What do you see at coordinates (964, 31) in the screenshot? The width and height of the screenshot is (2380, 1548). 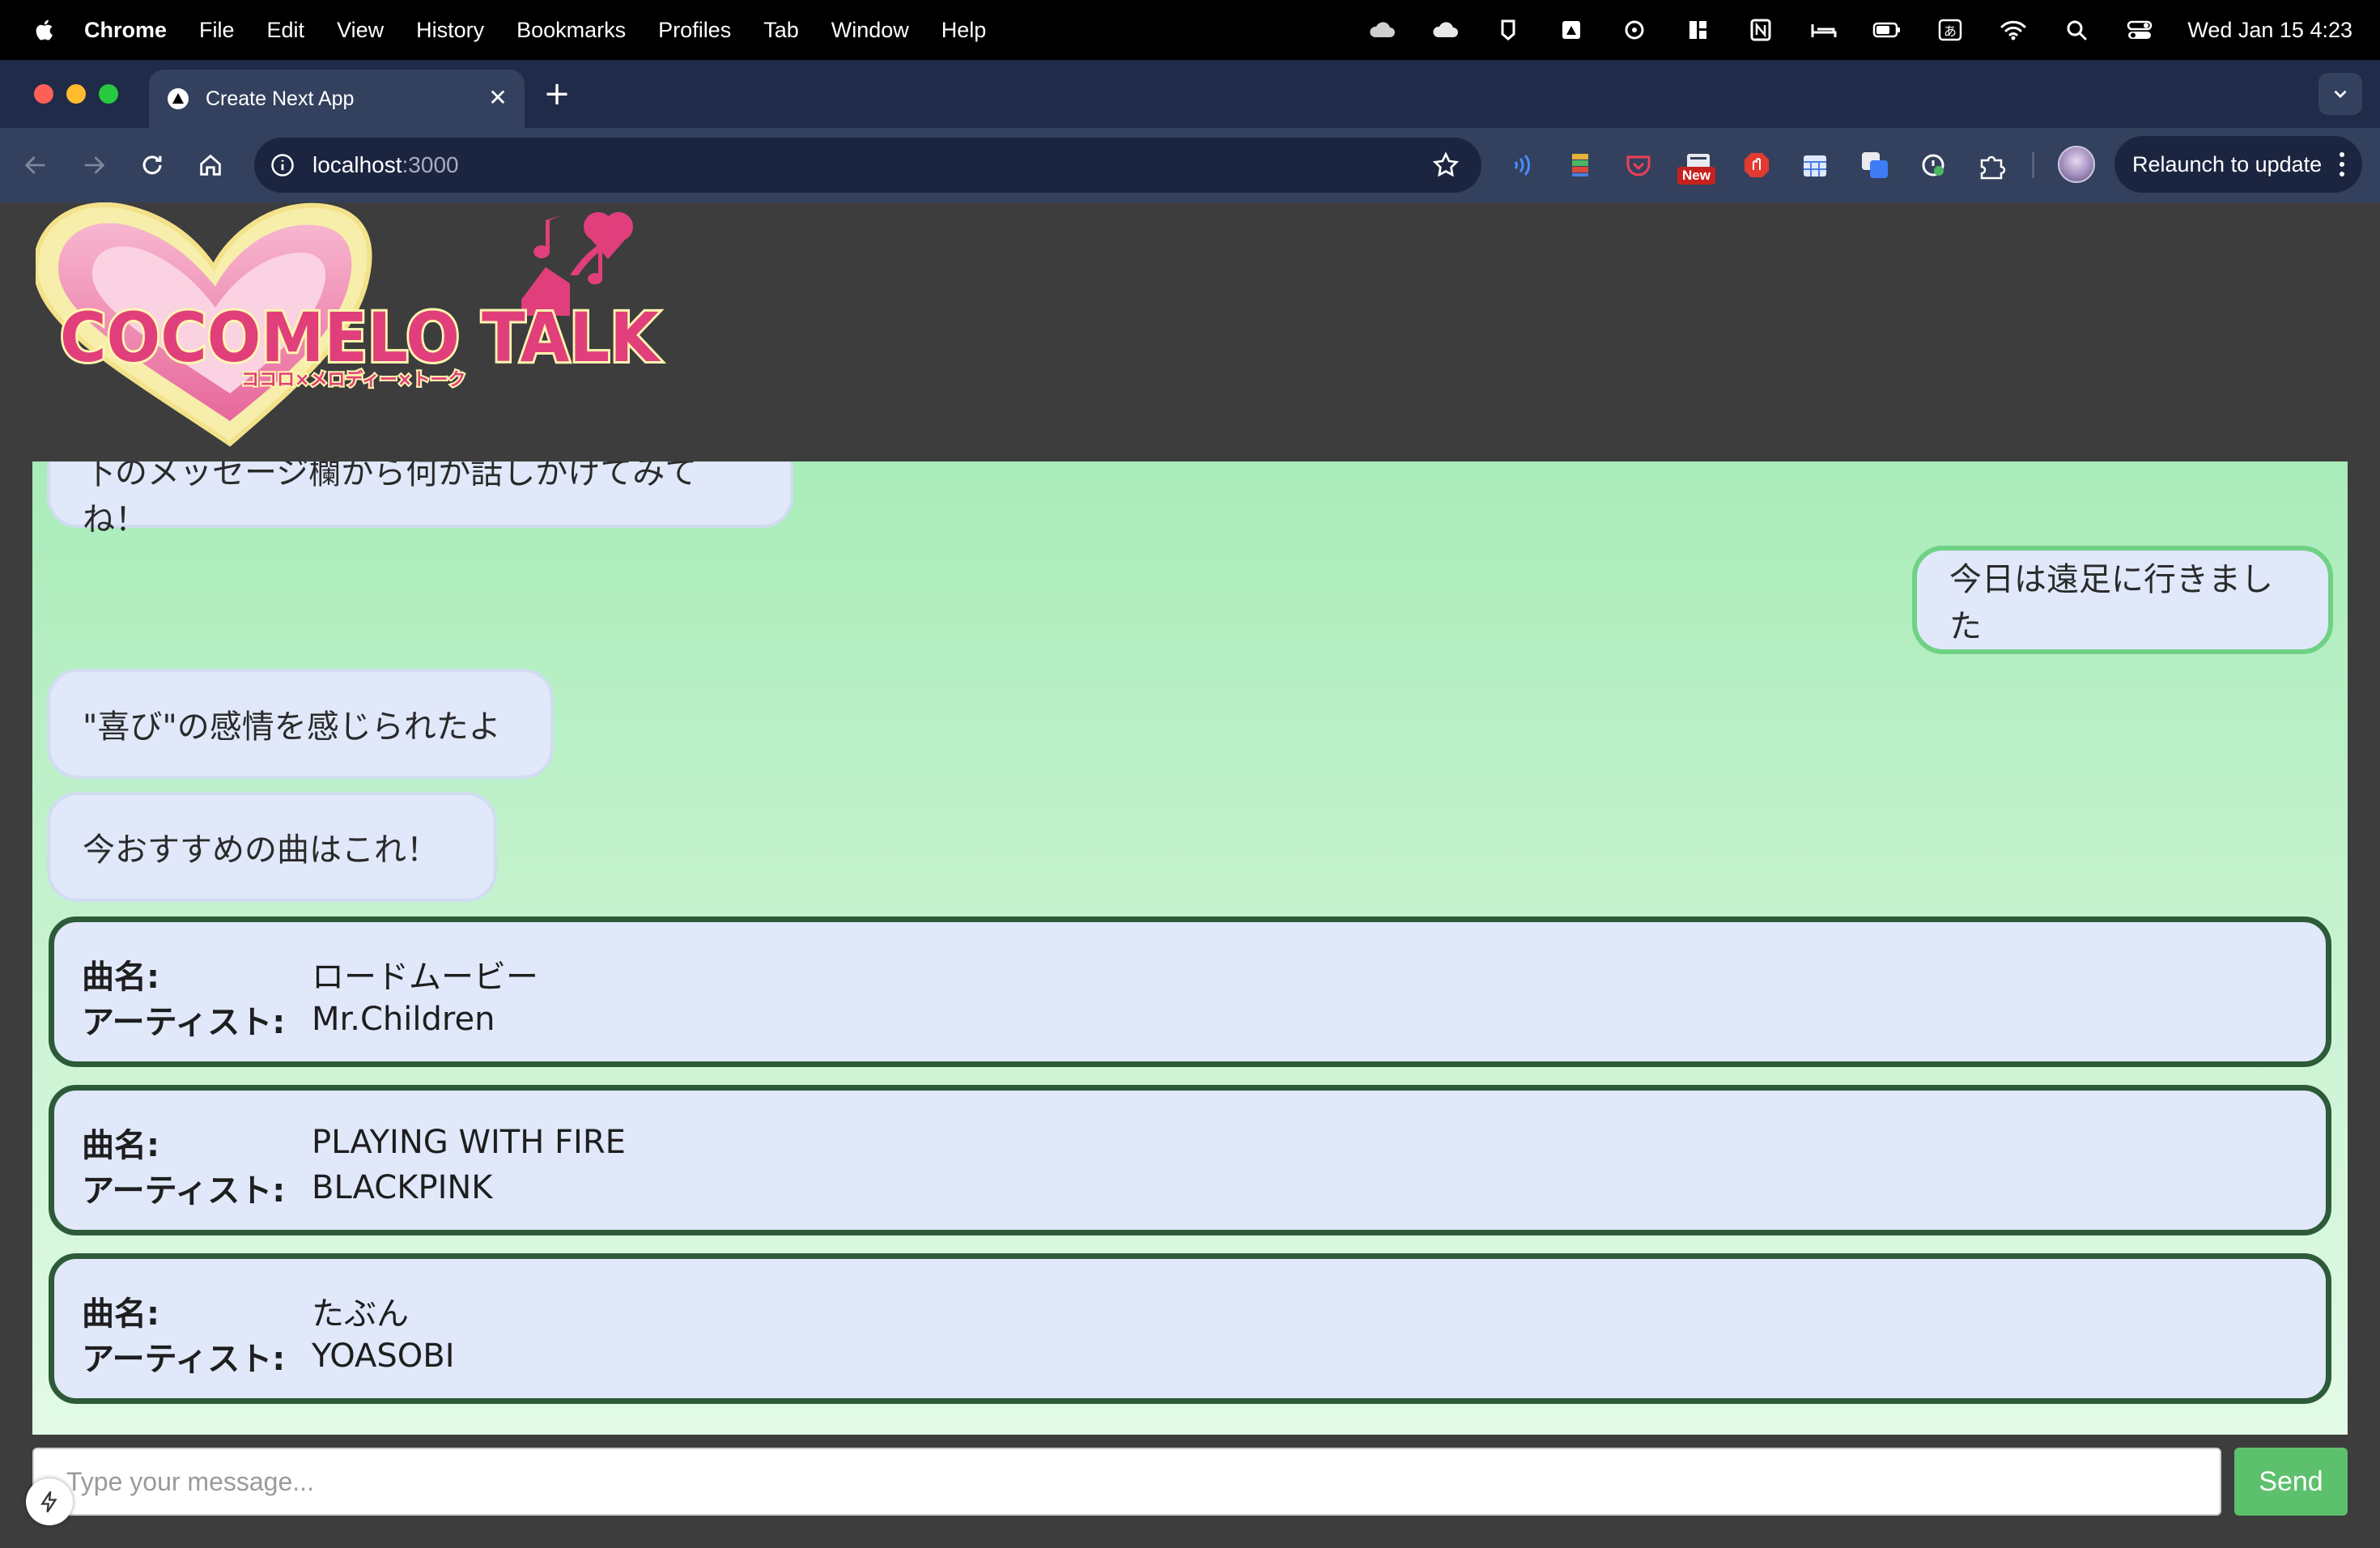 I see `menu-help: Help` at bounding box center [964, 31].